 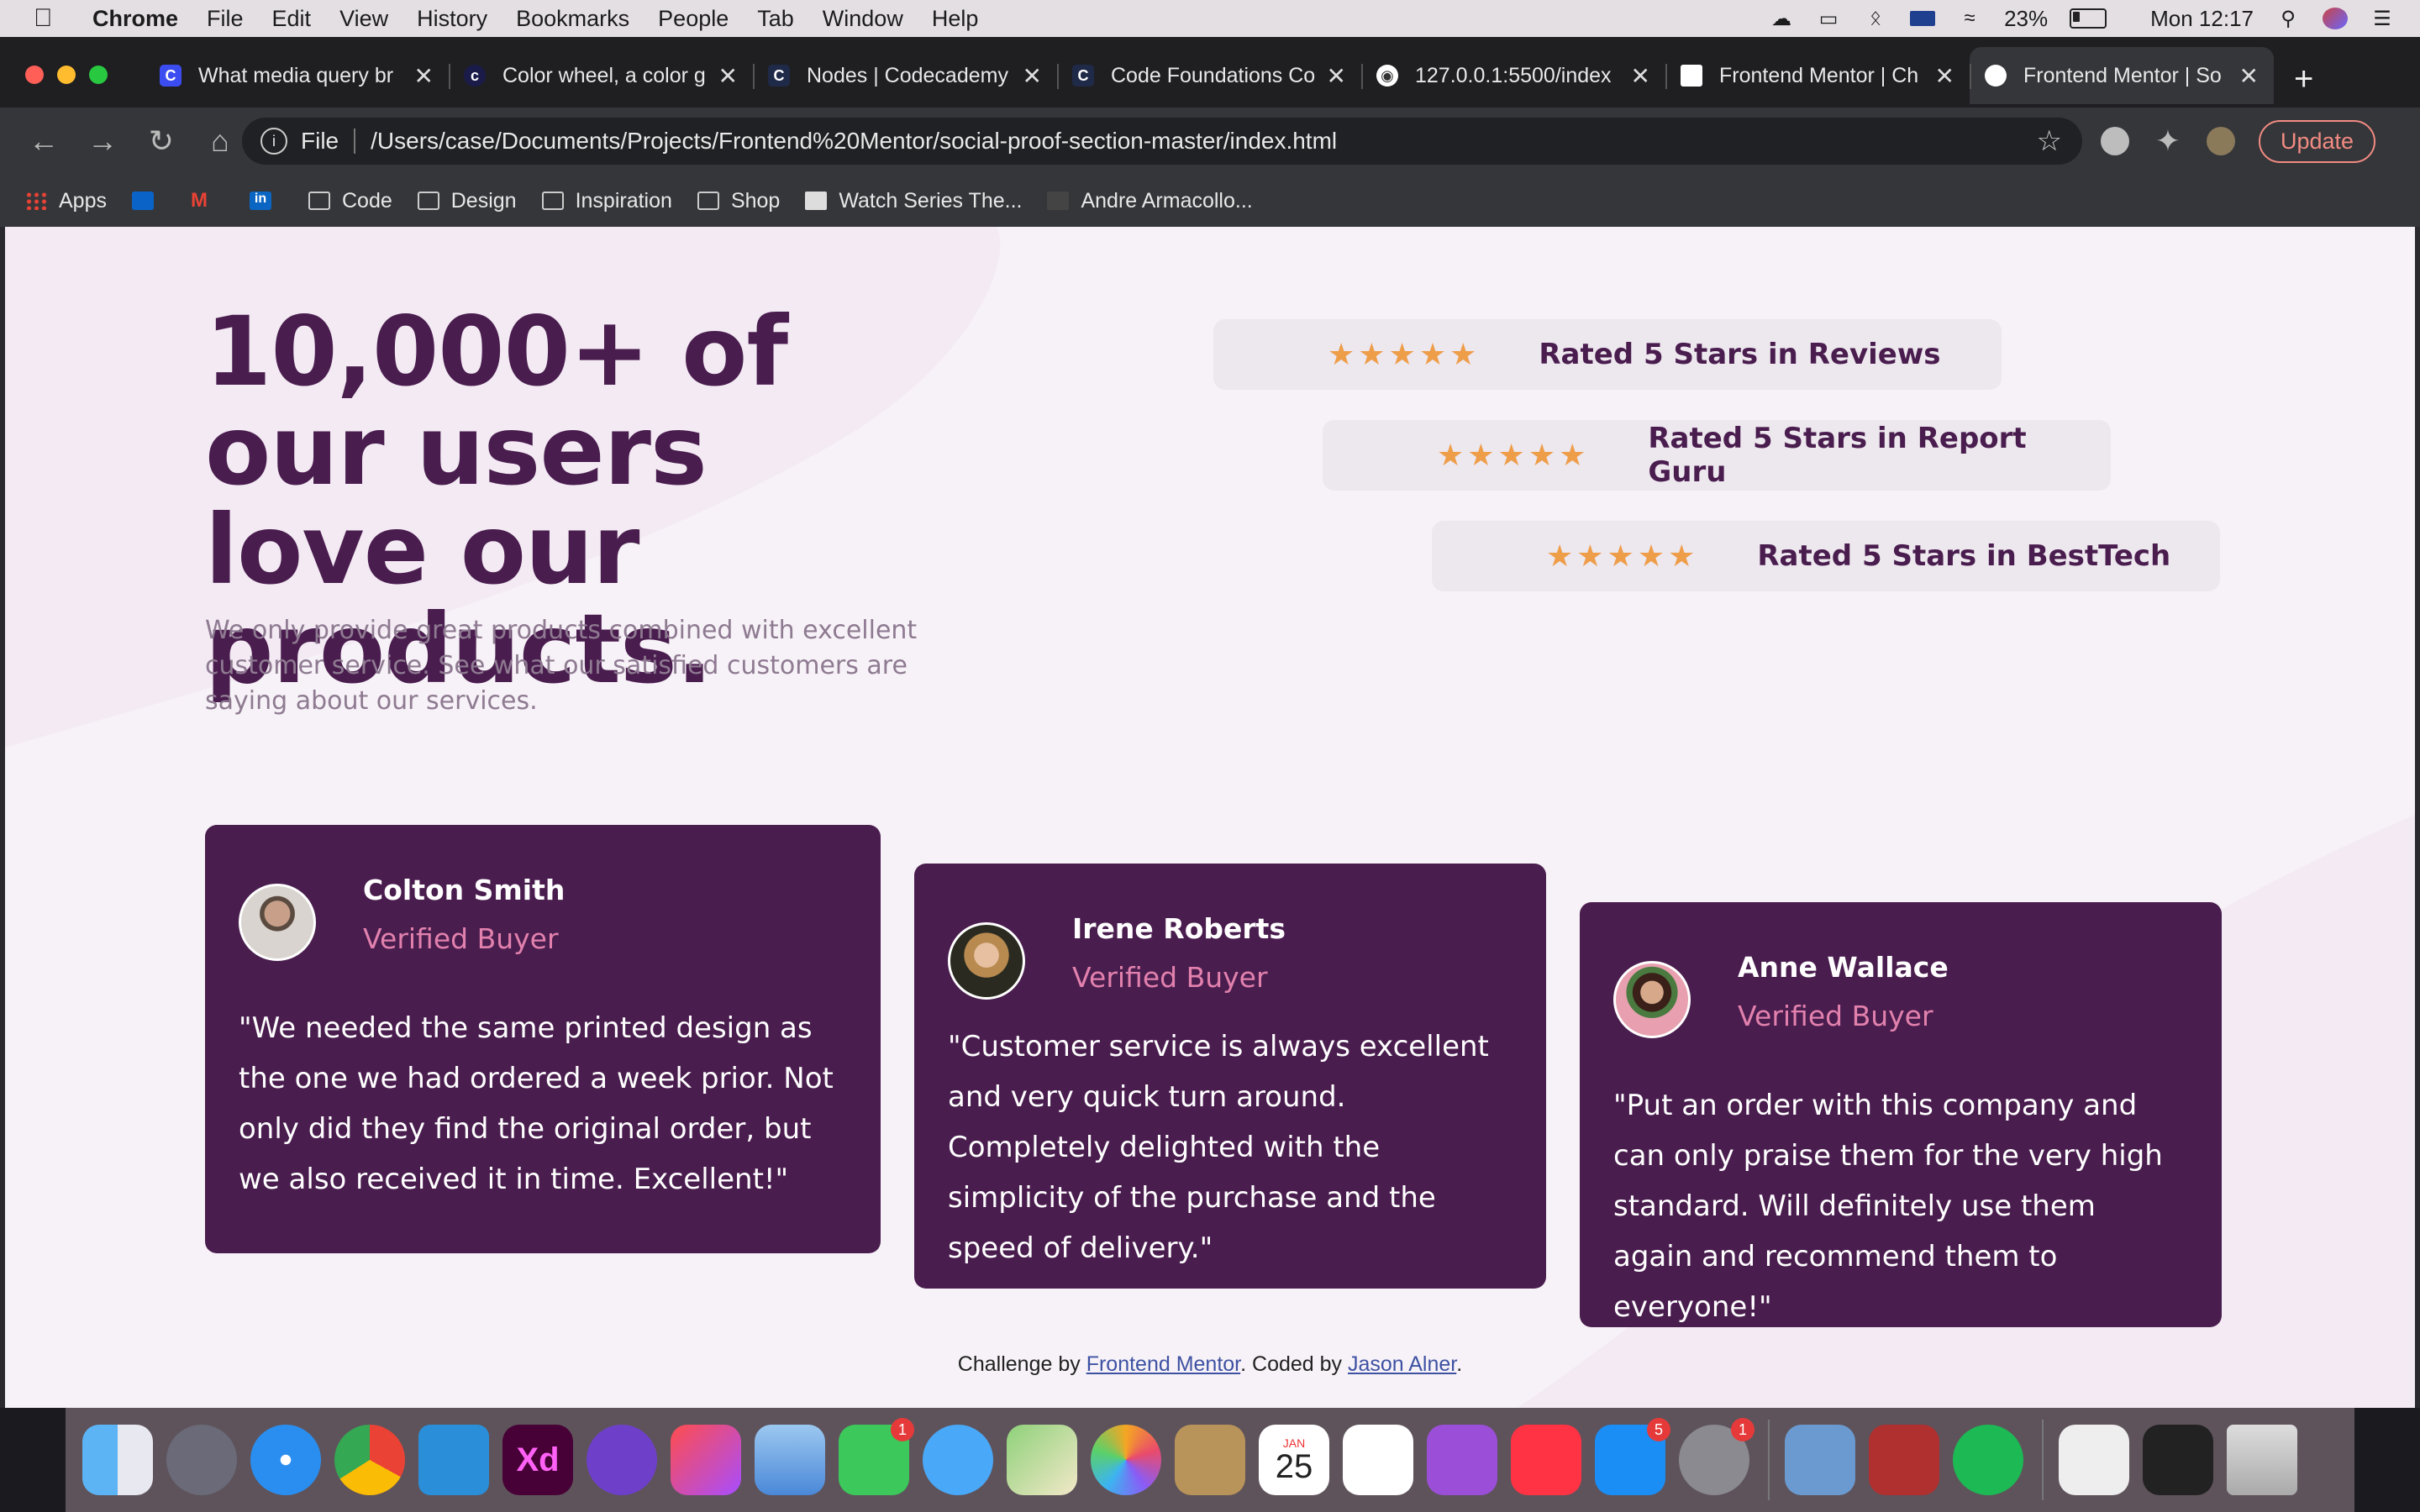 I want to click on home-icon: ⌂, so click(x=220, y=141).